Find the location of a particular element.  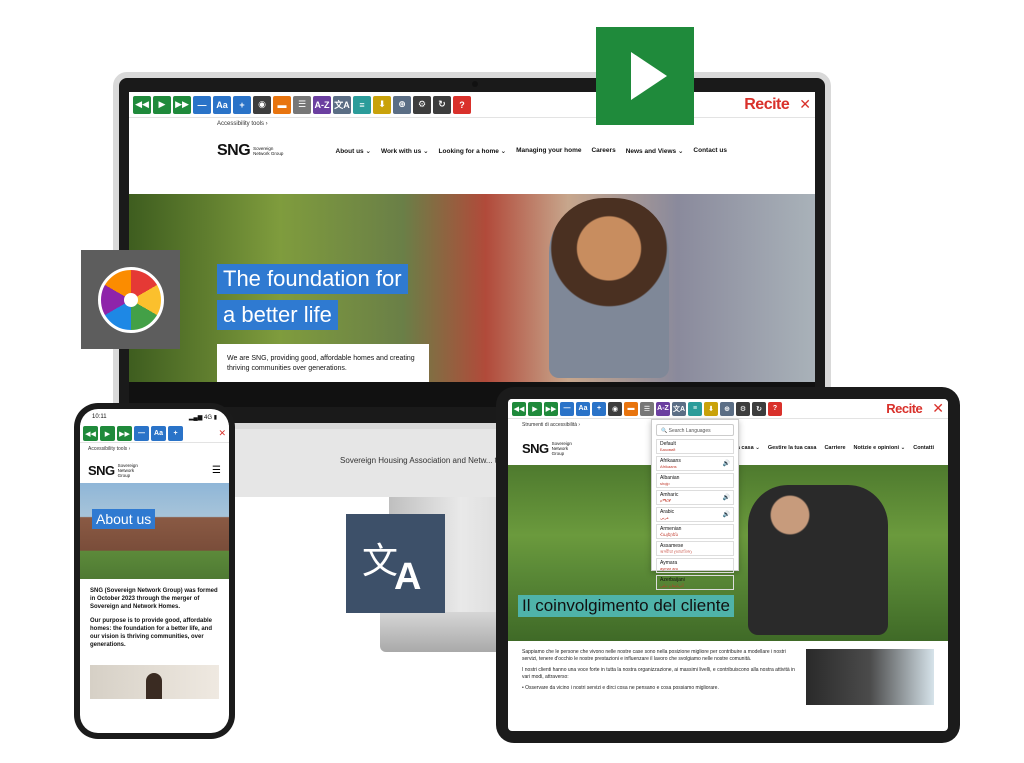

mobile-photo is located at coordinates (154, 682).